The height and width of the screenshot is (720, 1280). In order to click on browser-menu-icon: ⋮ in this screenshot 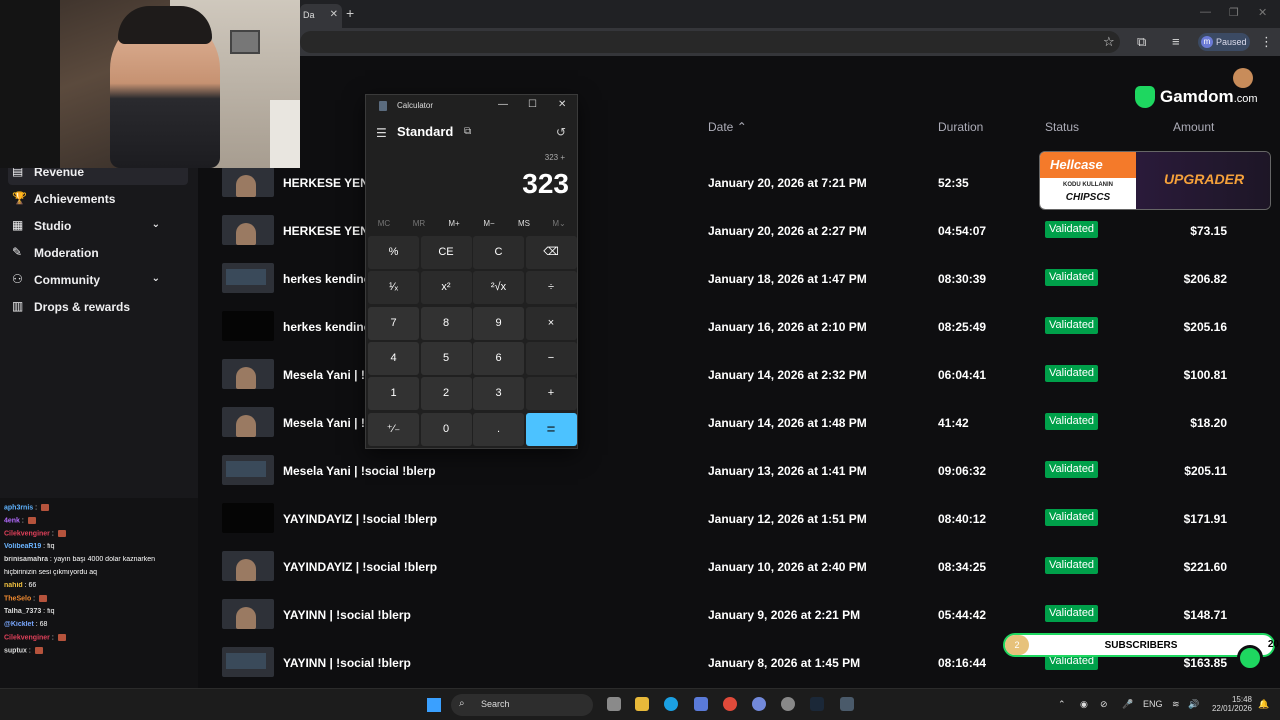, I will do `click(1266, 42)`.